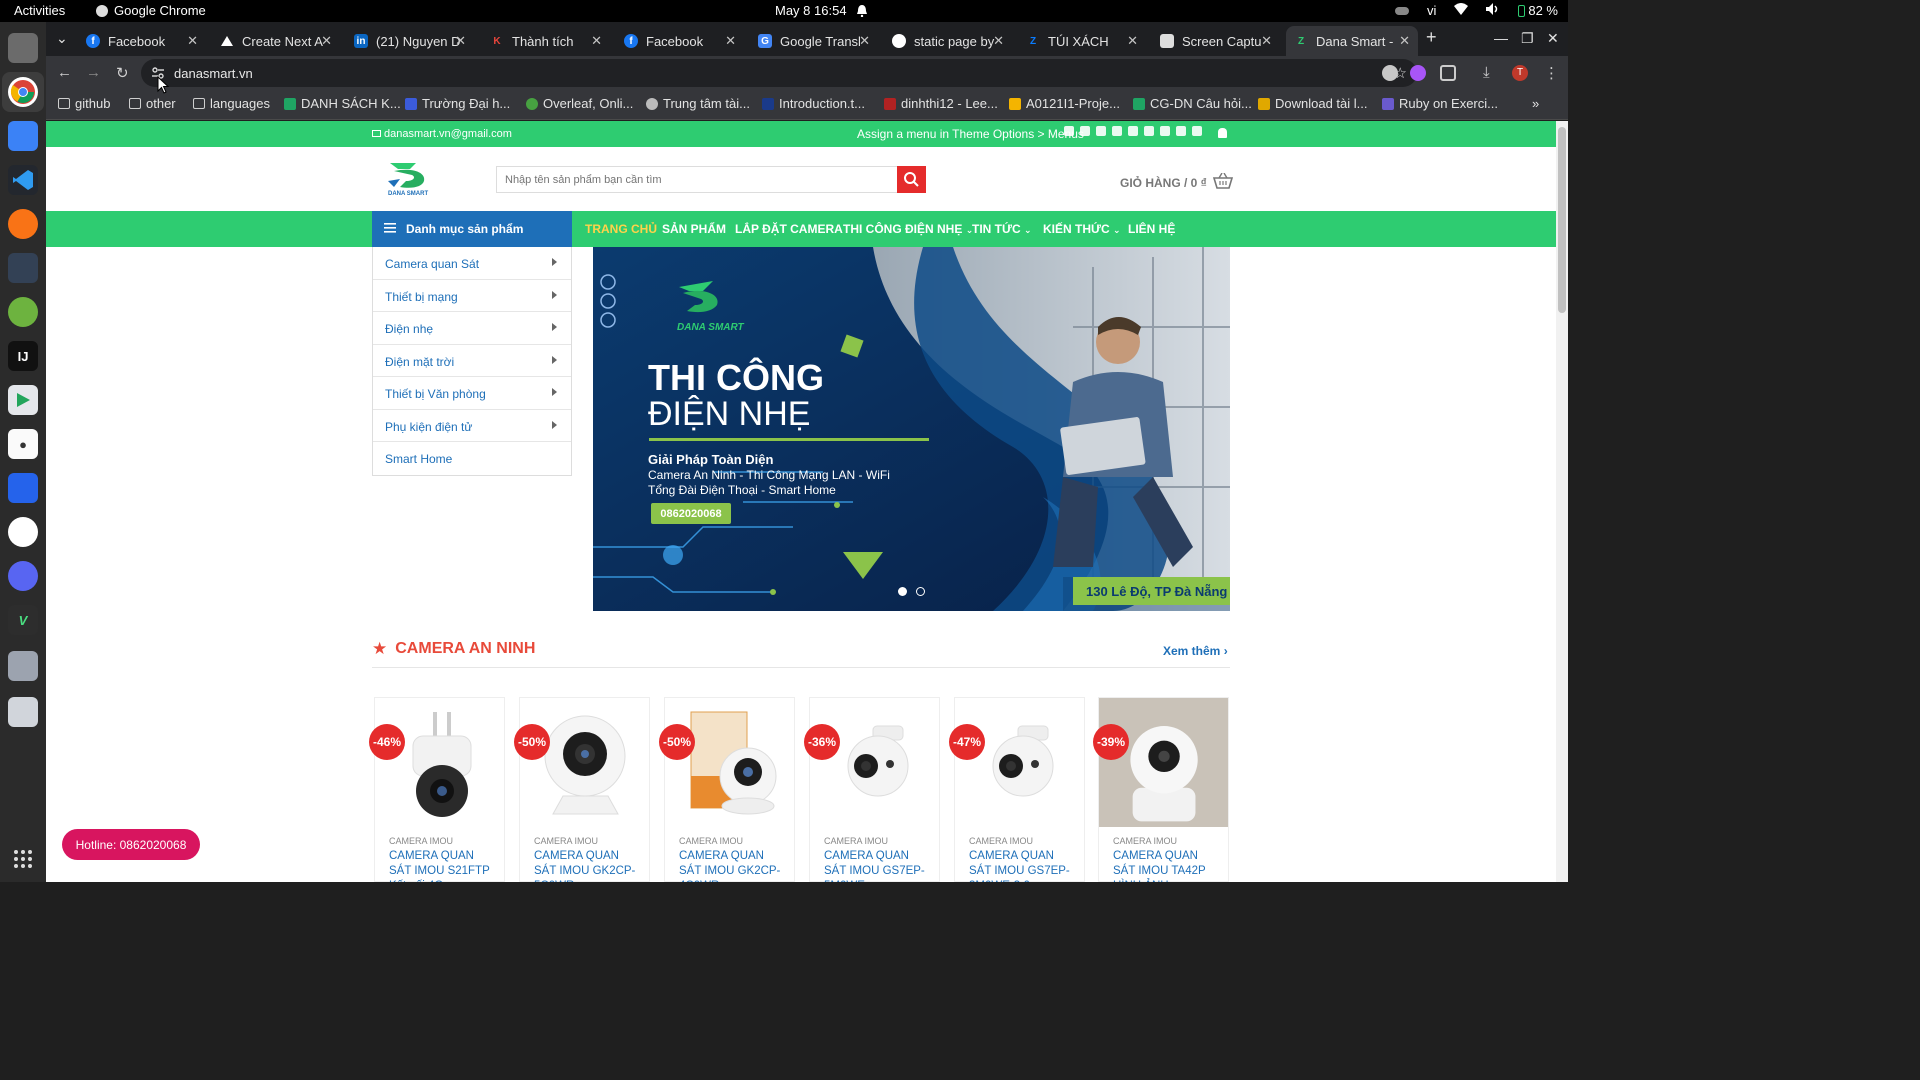  What do you see at coordinates (472, 296) in the screenshot?
I see `category-network: Thiết bị mạng` at bounding box center [472, 296].